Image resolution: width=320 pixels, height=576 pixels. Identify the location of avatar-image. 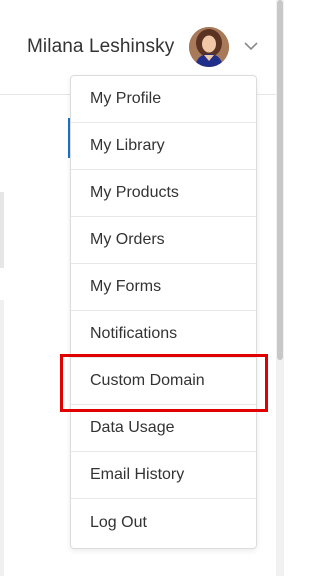
(209, 47).